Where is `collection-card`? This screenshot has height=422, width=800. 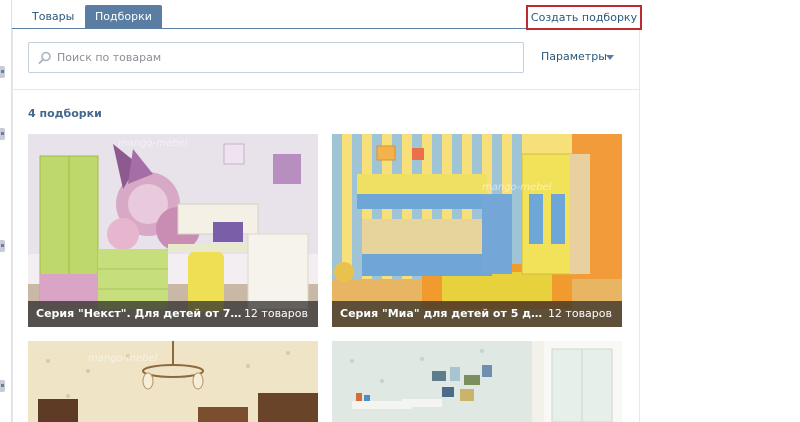
collection-card is located at coordinates (477, 381).